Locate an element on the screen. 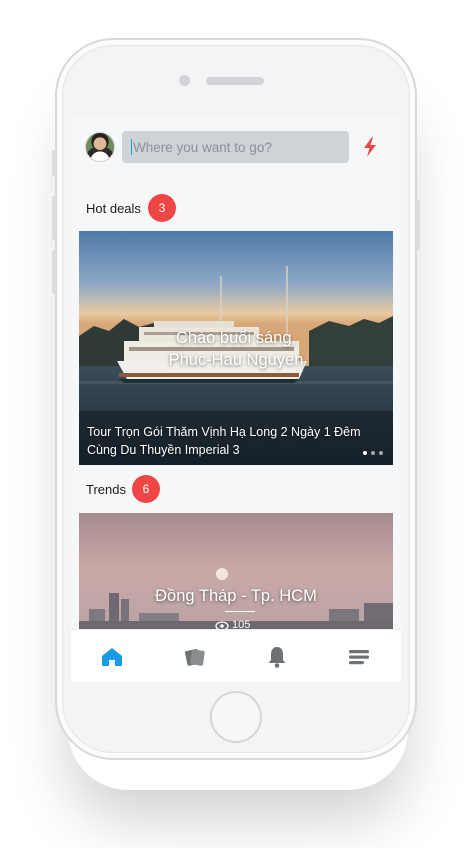 The width and height of the screenshot is (471, 848). greeting-line-2: Phuc-Hau Nguyen is located at coordinates (236, 360).